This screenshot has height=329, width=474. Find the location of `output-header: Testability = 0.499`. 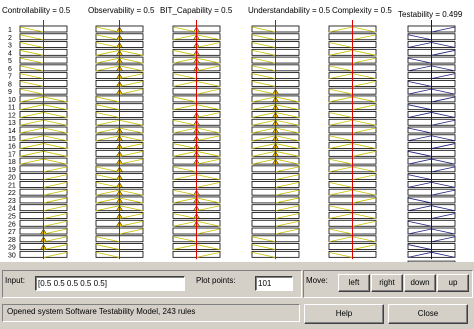

output-header: Testability = 0.499 is located at coordinates (430, 14).